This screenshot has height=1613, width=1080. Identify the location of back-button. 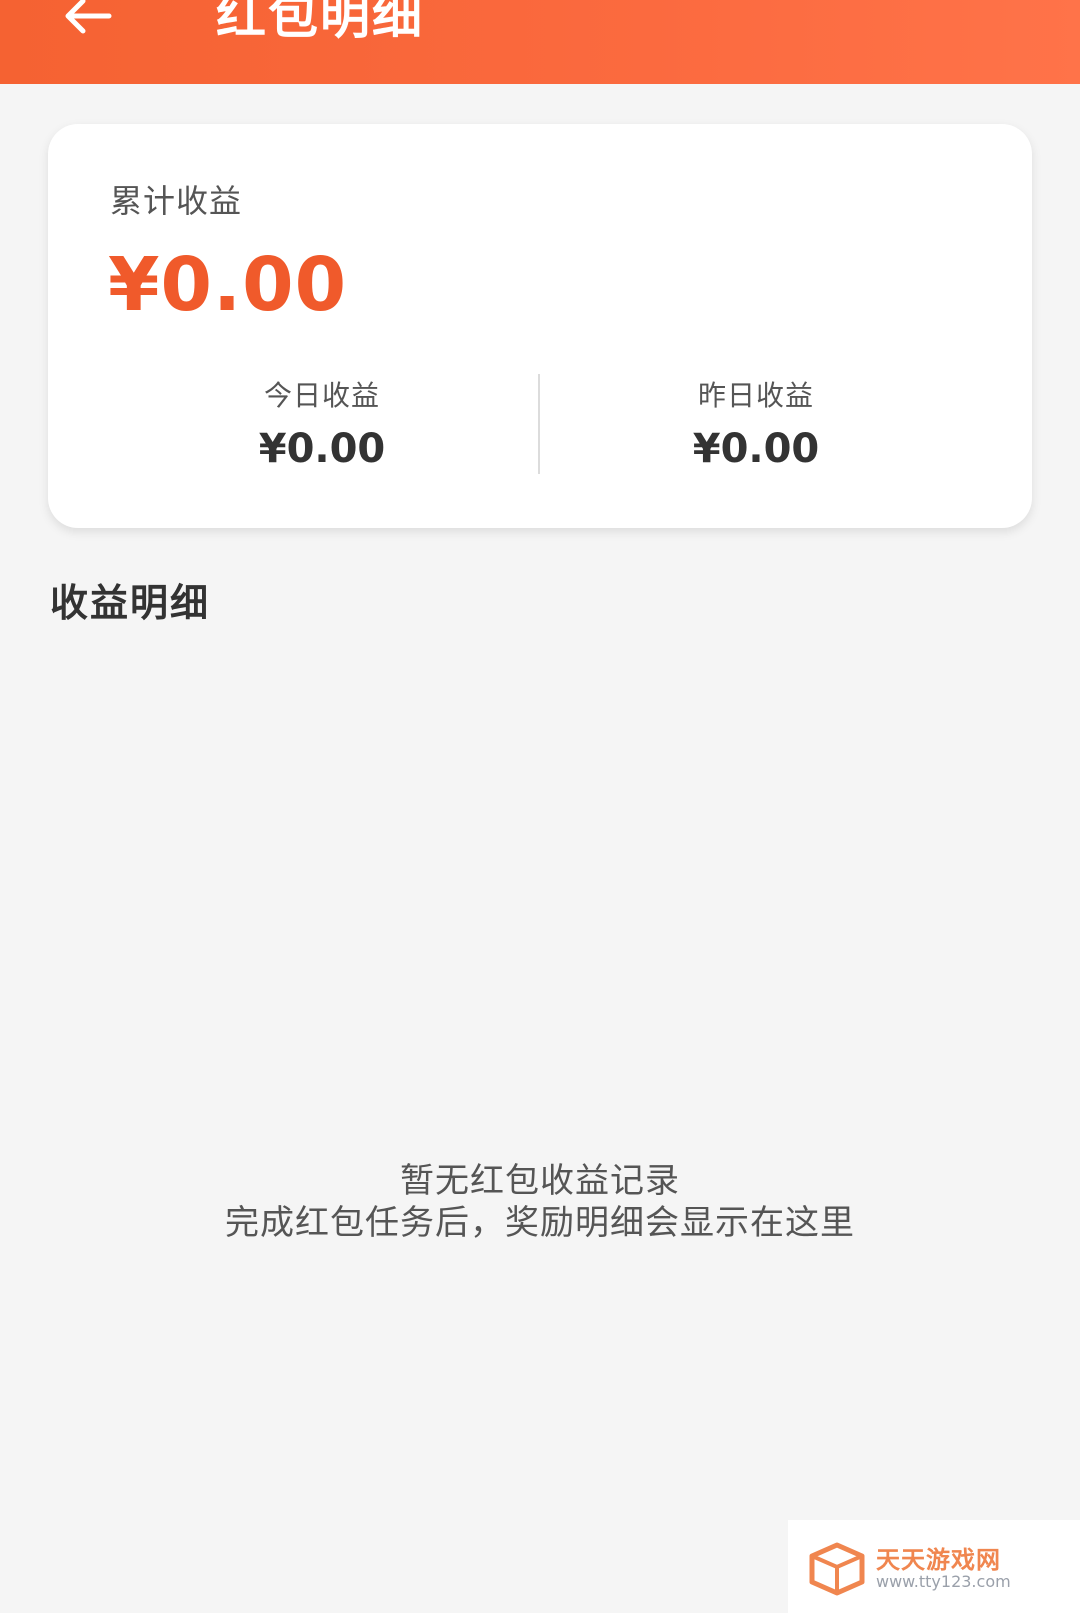
(87, 22).